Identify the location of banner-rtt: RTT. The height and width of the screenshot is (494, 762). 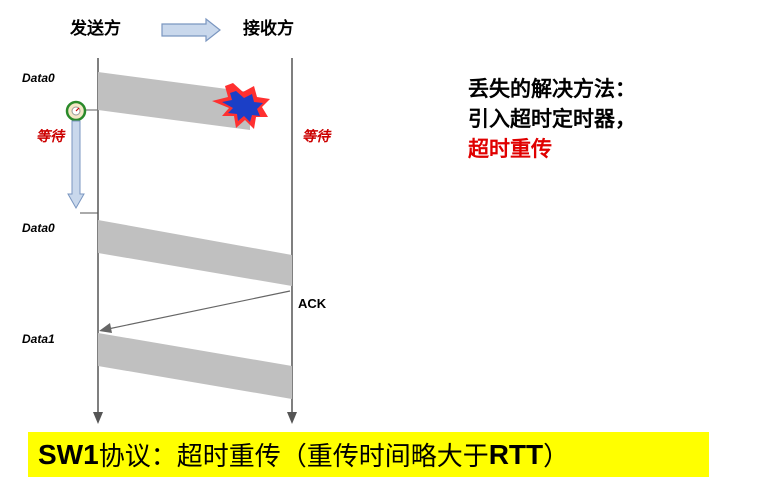
(516, 454).